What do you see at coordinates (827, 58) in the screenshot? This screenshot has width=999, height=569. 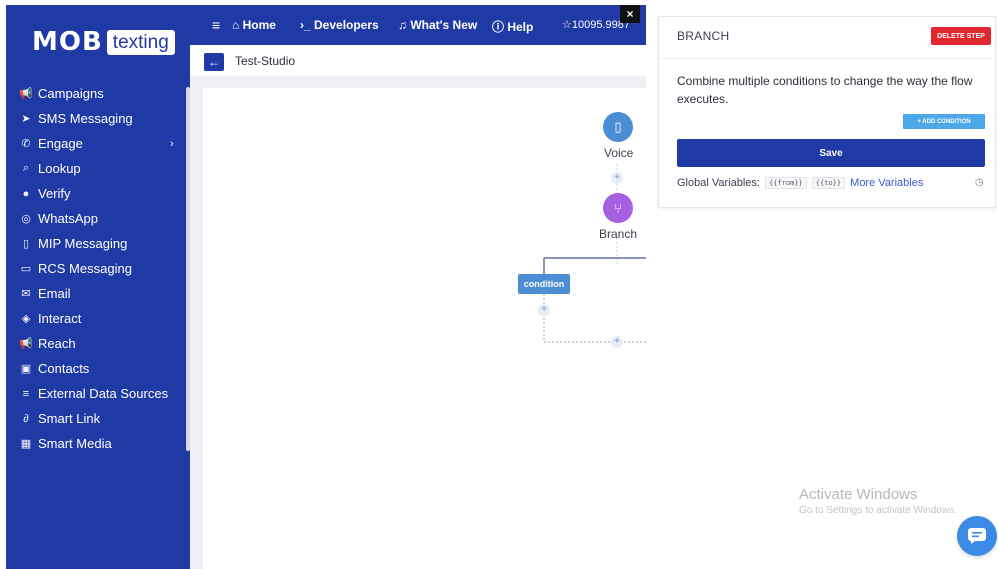 I see `panel-divider` at bounding box center [827, 58].